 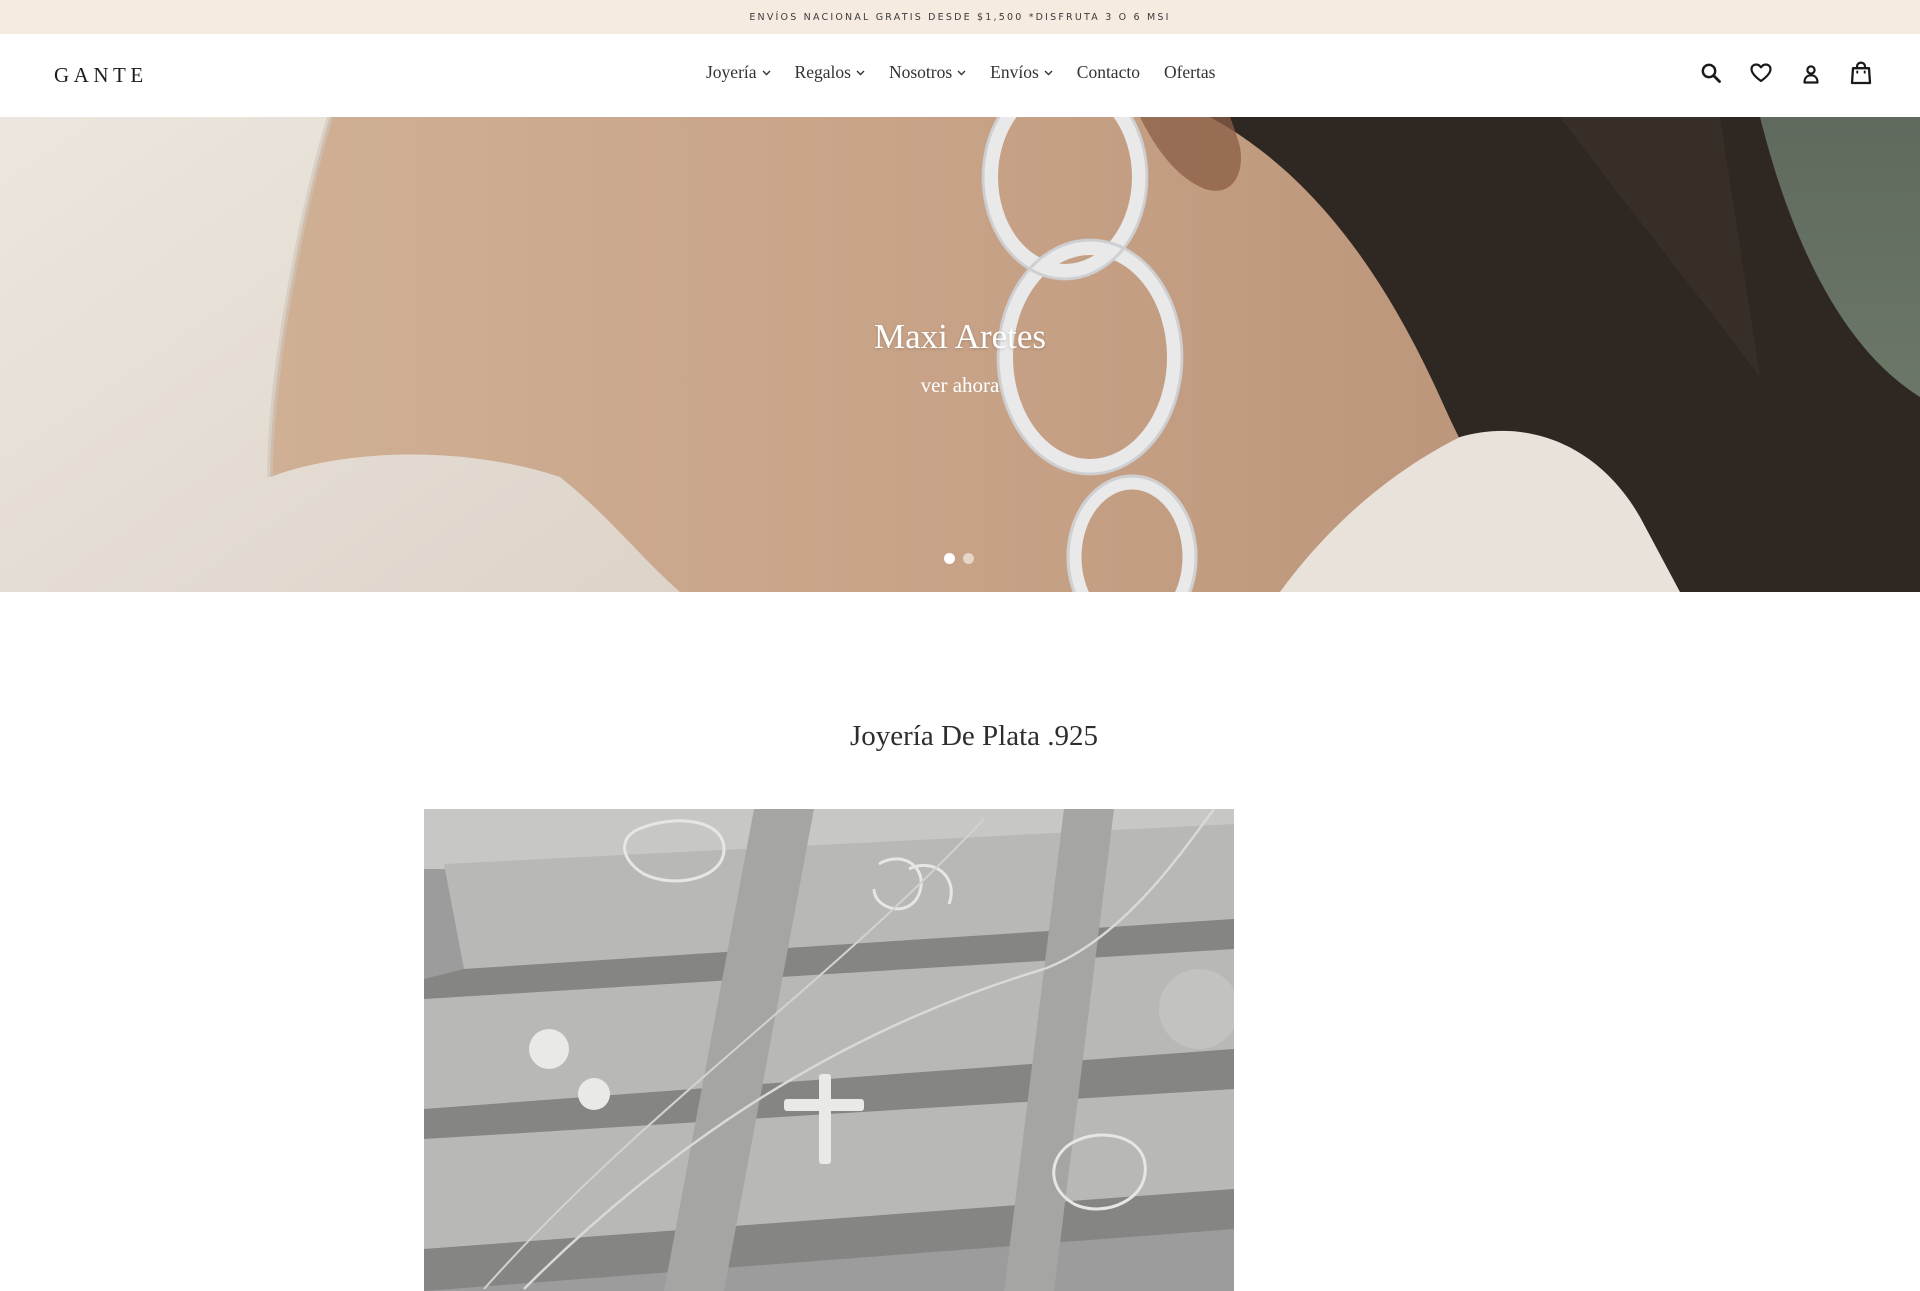 I want to click on header-icons, so click(x=1786, y=73).